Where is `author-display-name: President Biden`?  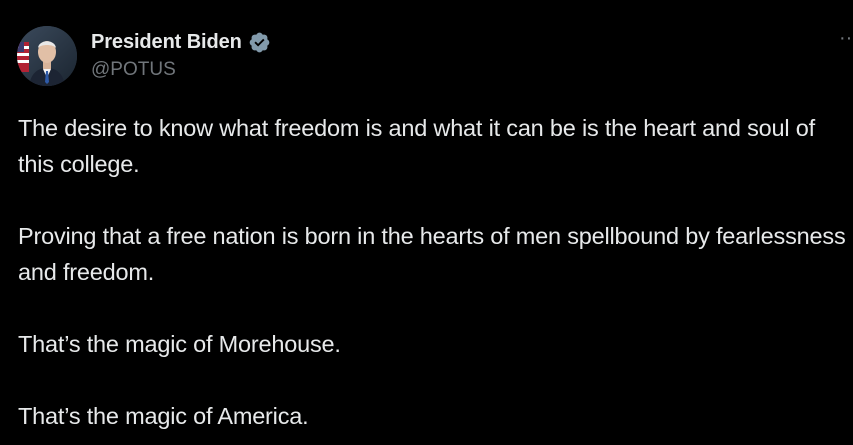
author-display-name: President Biden is located at coordinates (166, 42).